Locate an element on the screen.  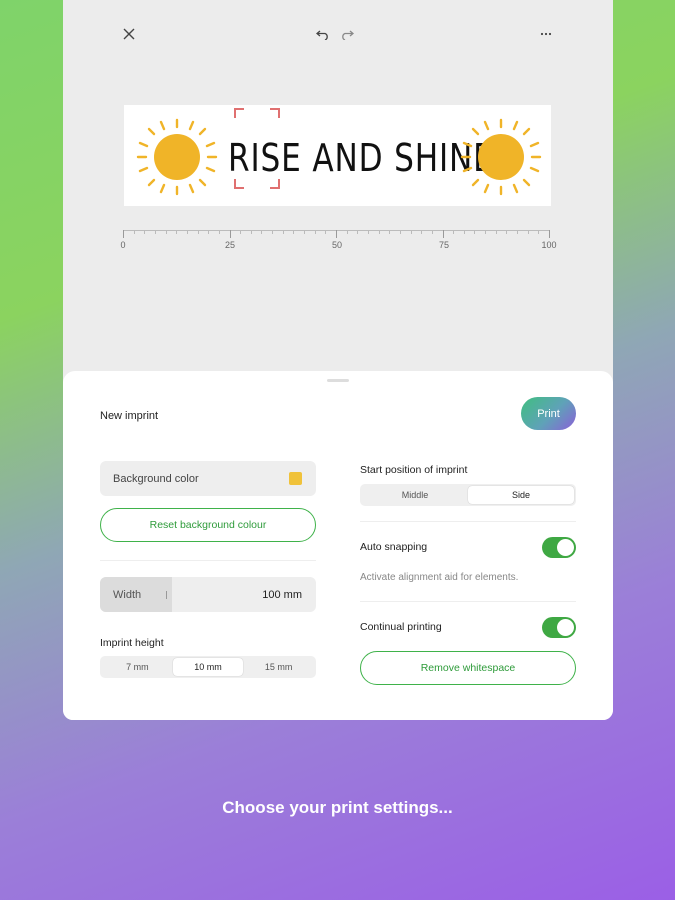
auto-snapping-label: Auto snapping is located at coordinates (394, 547).